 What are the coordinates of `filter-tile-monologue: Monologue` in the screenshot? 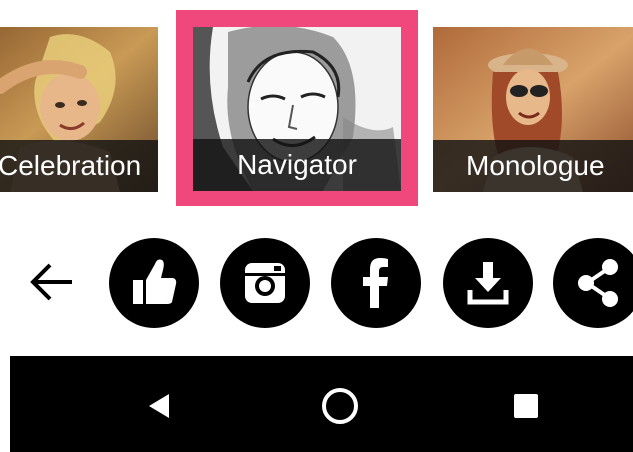 It's located at (533, 109).